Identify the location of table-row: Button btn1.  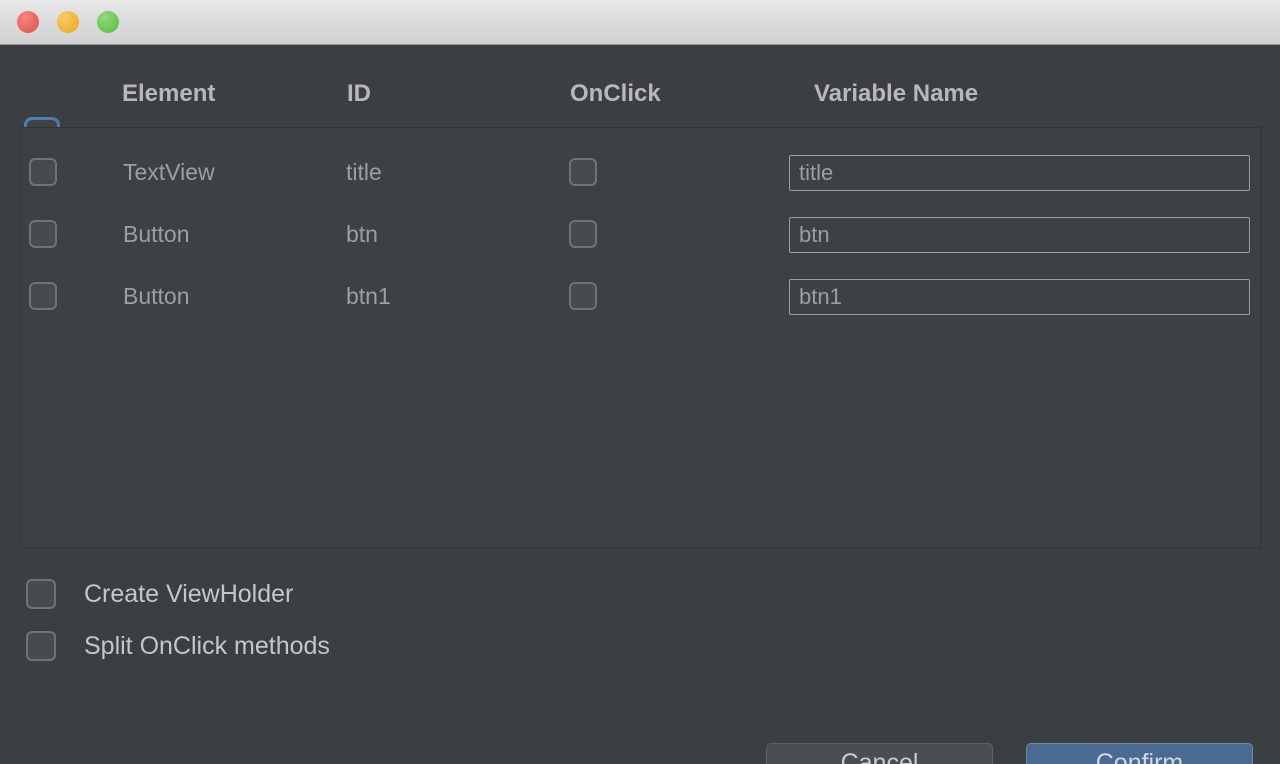
(640, 296).